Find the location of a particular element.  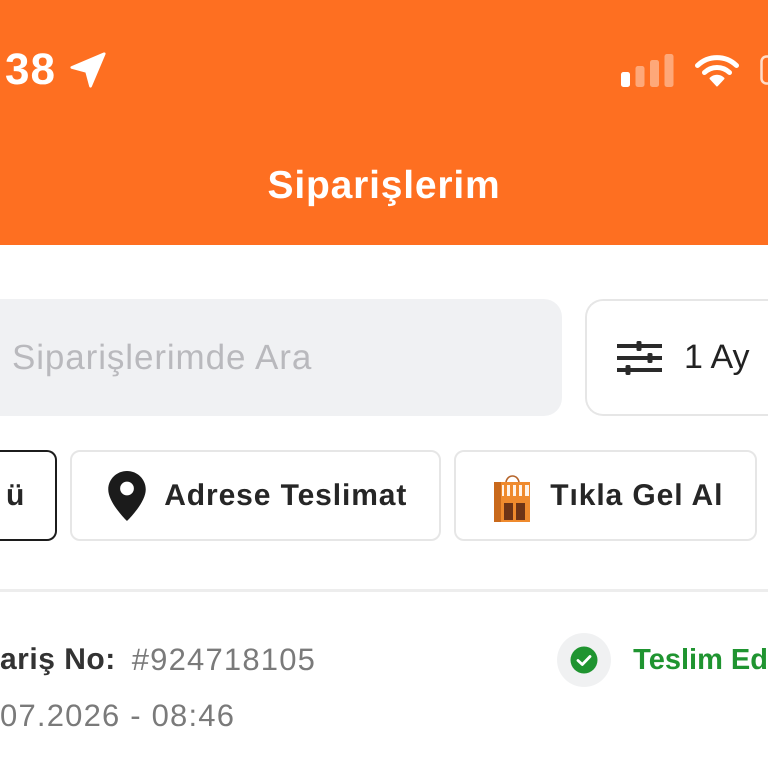

order-status: Teslim Ed is located at coordinates (700, 660).